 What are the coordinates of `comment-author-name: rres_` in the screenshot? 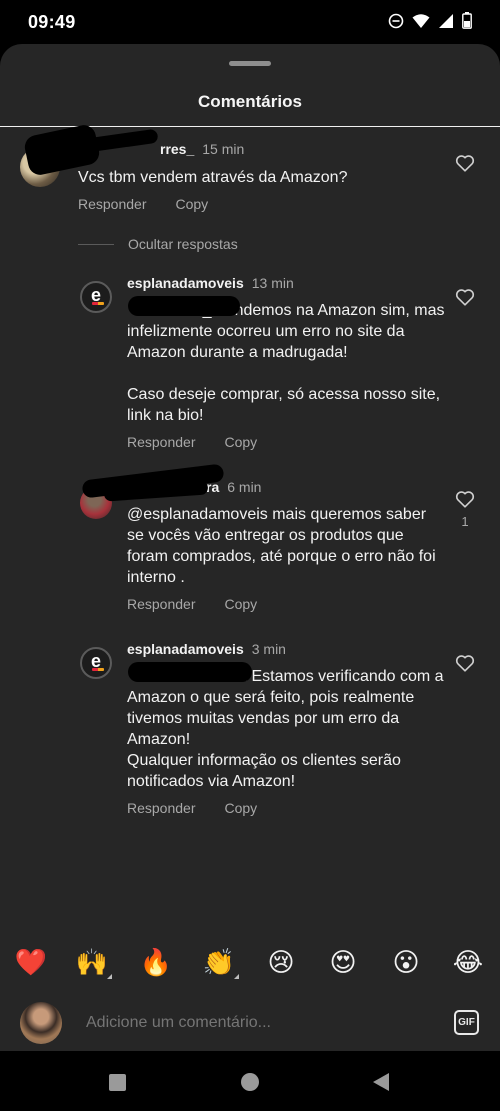 It's located at (177, 149).